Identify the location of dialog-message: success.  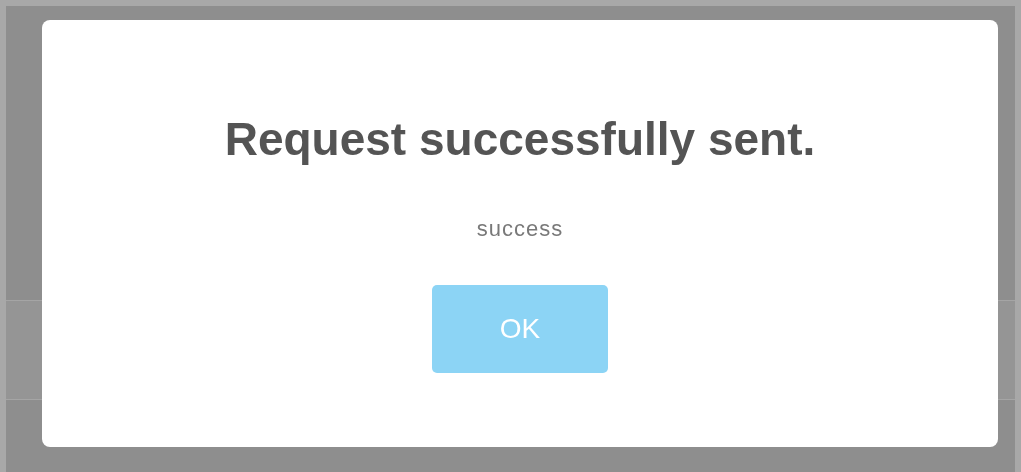
(520, 229).